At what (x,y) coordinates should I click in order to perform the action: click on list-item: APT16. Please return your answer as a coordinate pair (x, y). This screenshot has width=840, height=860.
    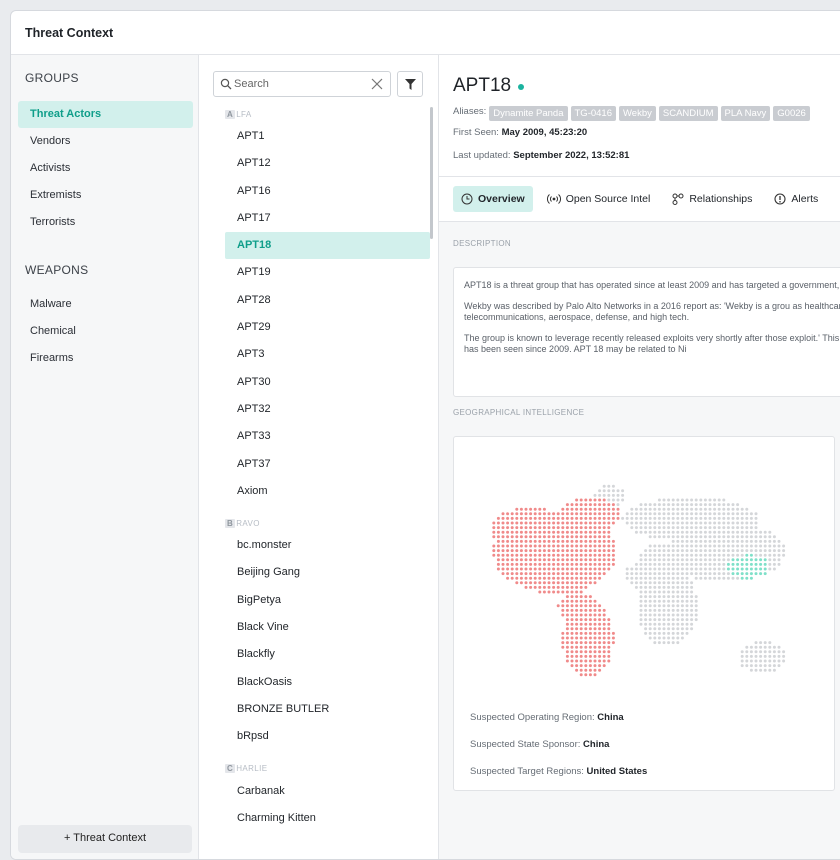
    Looking at the image, I should click on (327, 191).